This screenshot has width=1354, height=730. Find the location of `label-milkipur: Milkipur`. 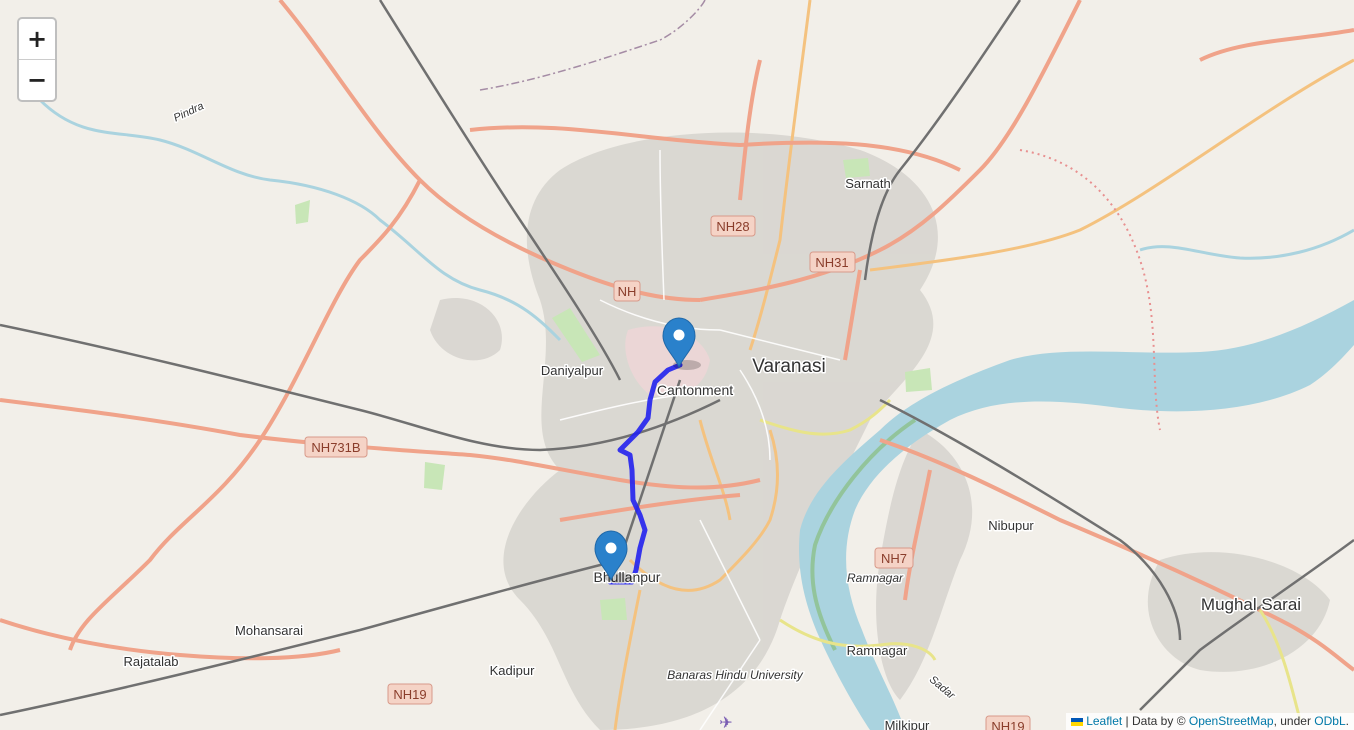

label-milkipur: Milkipur is located at coordinates (907, 724).